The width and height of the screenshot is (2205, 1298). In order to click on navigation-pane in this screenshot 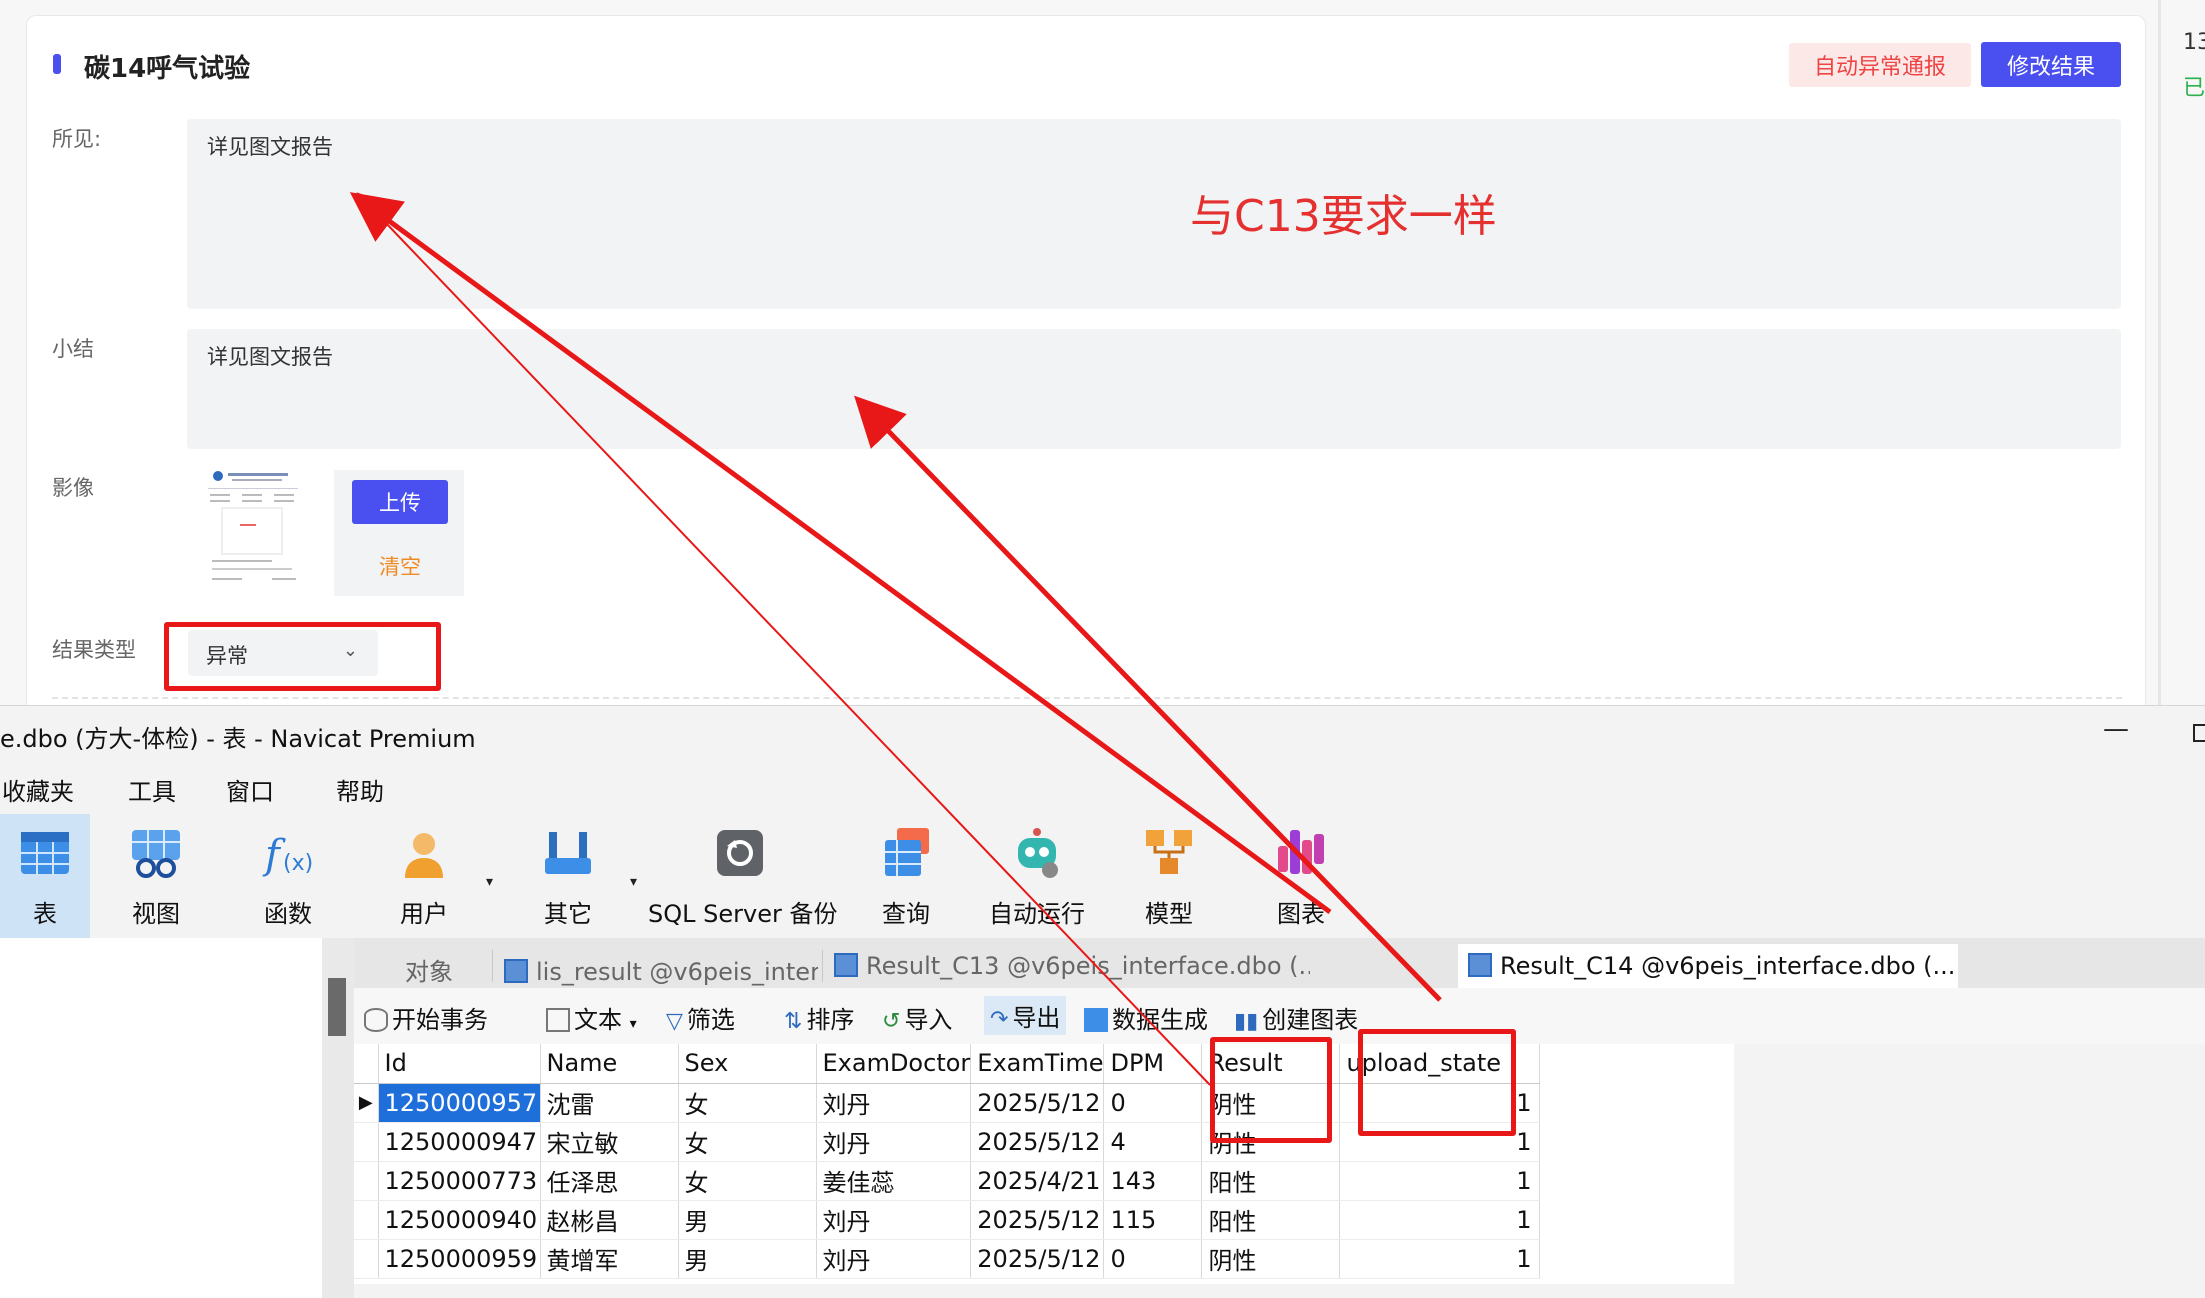, I will do `click(161, 1118)`.